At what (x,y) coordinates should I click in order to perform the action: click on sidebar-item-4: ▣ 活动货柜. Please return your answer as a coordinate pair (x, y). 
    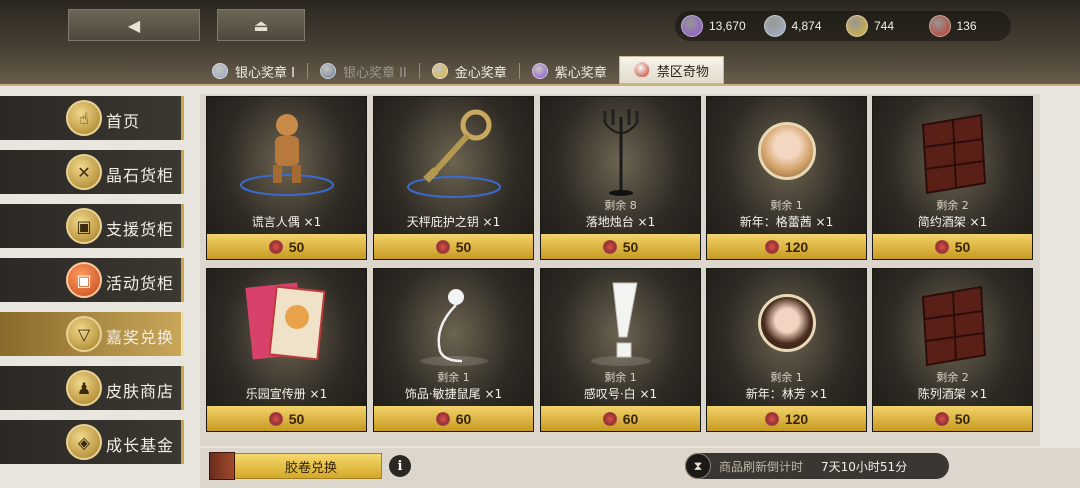
    Looking at the image, I should click on (92, 280).